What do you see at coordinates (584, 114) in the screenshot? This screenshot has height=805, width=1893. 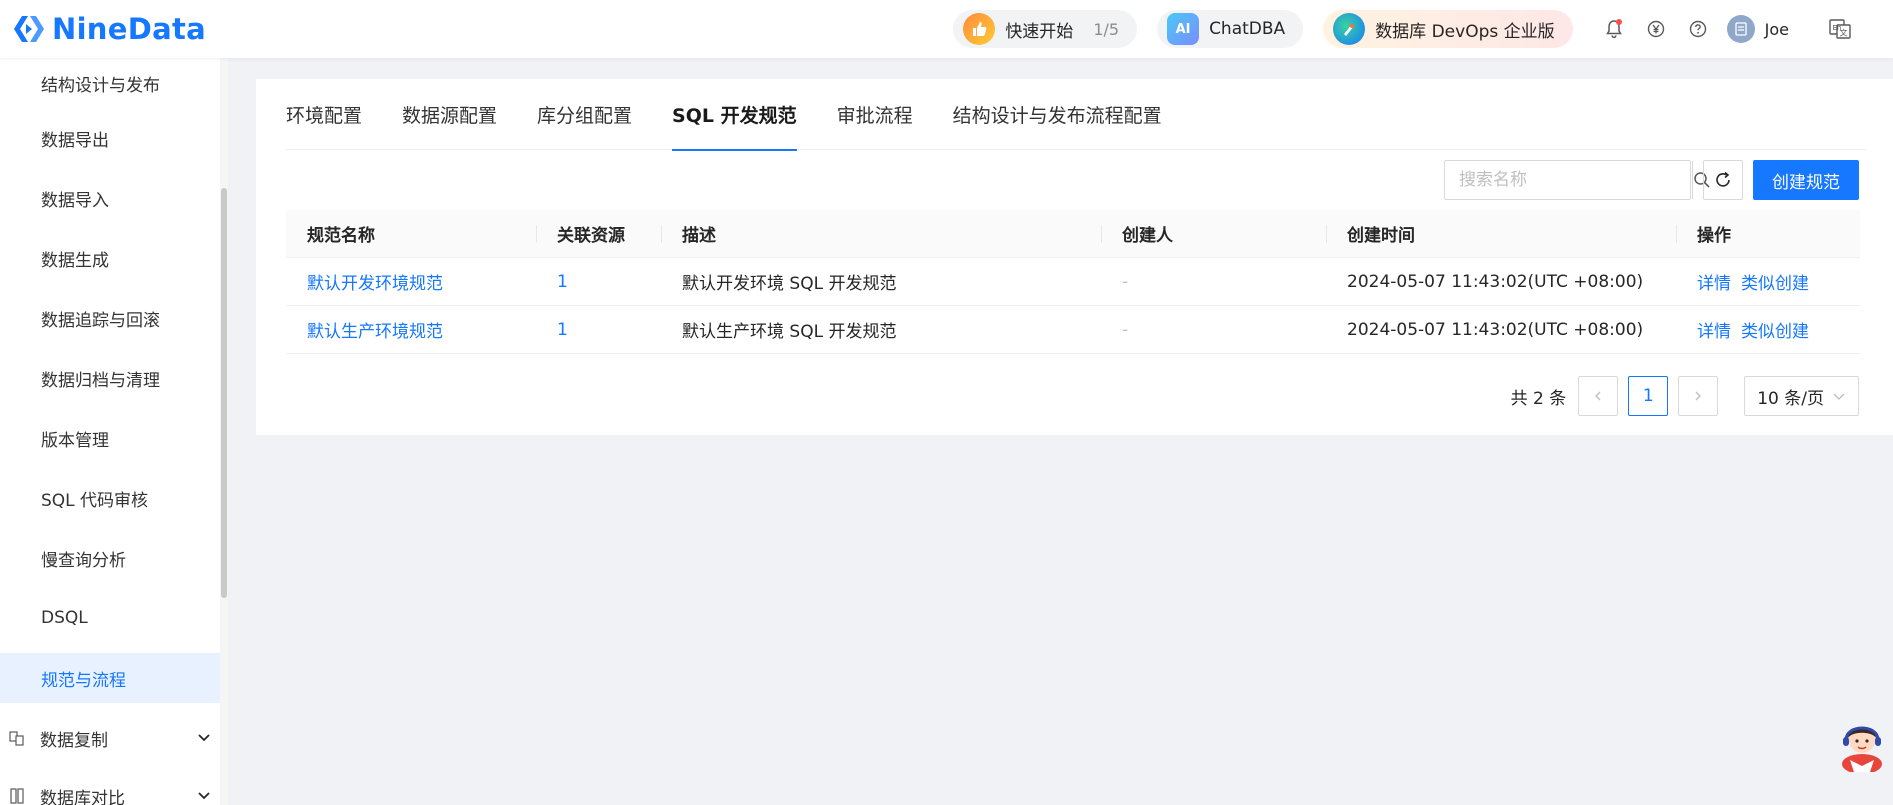 I see `tab-db-group-config: 库分组配置` at bounding box center [584, 114].